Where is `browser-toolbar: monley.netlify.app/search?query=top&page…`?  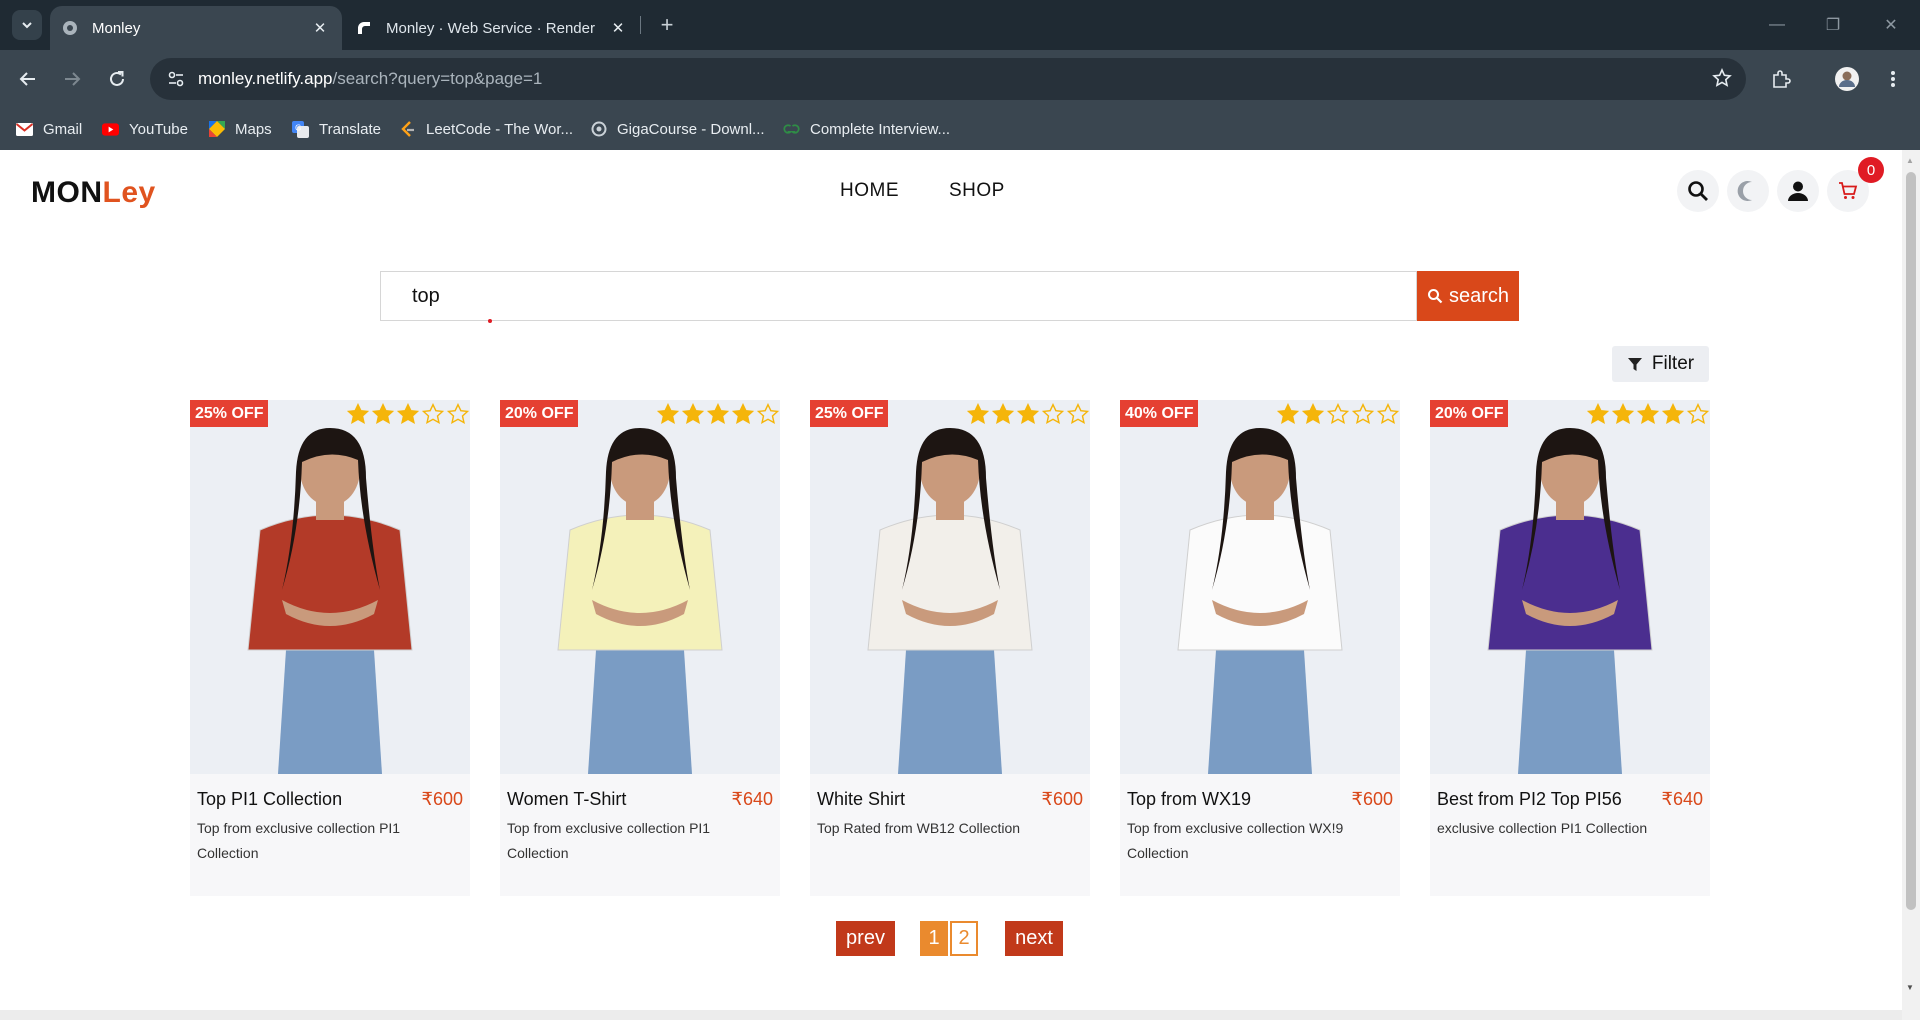 browser-toolbar: monley.netlify.app/search?query=top&page… is located at coordinates (960, 79).